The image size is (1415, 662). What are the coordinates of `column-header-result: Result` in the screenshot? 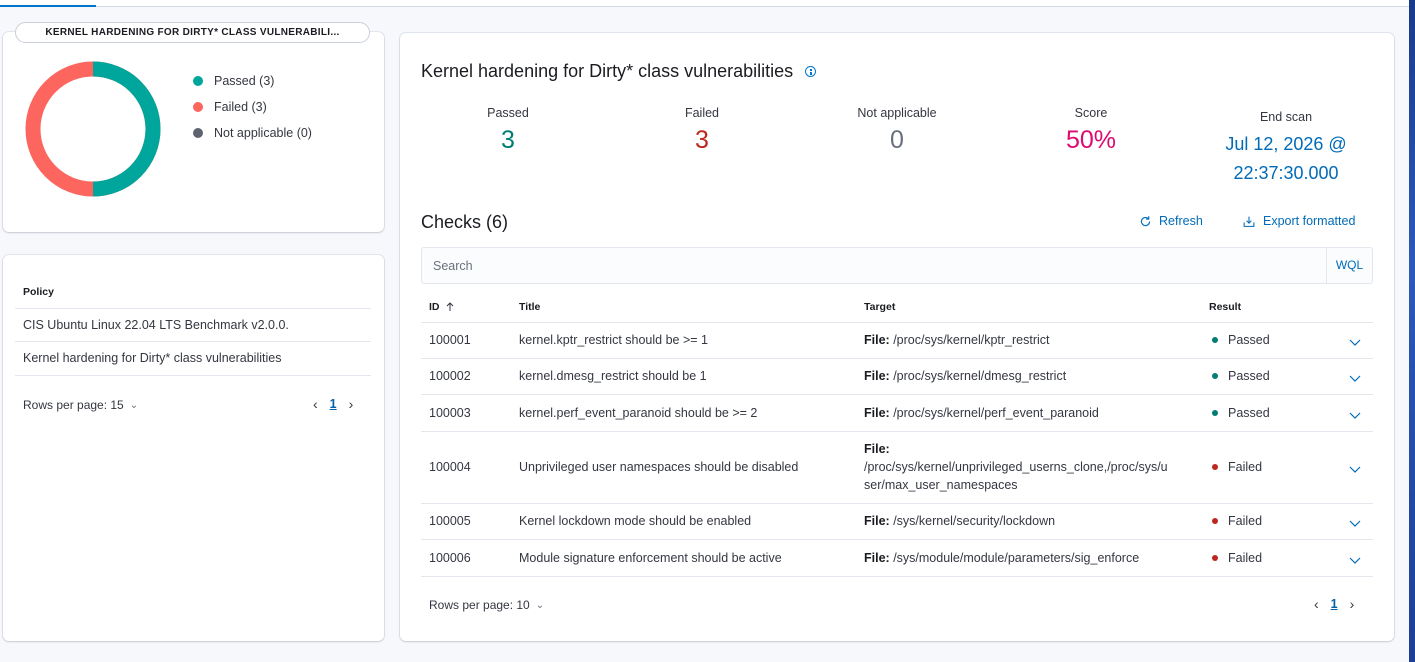 It's located at (1225, 307).